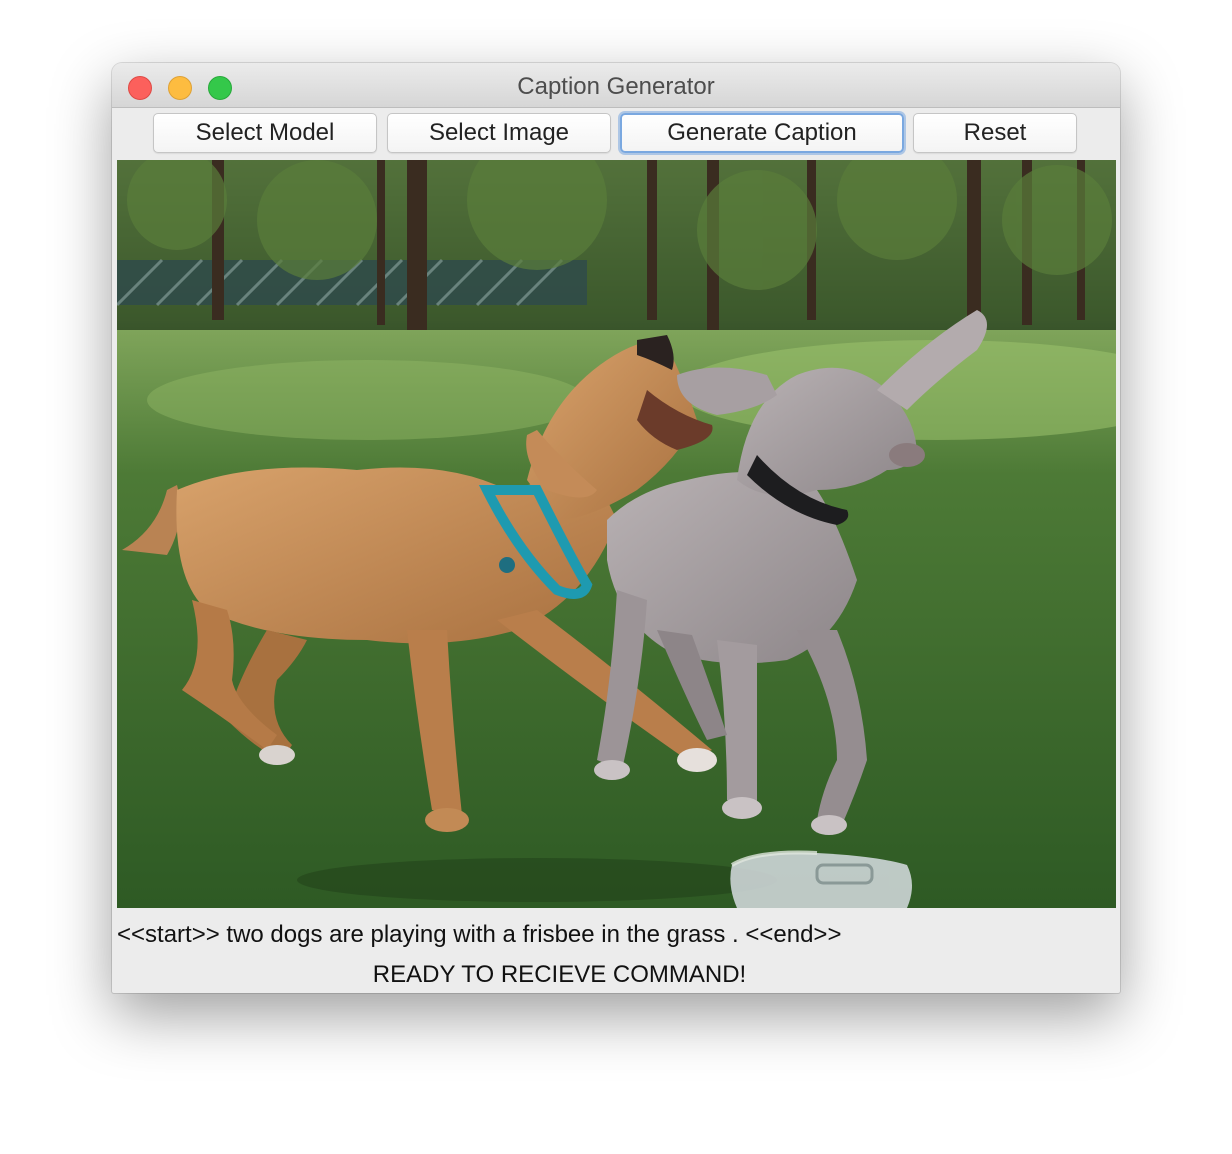  Describe the element at coordinates (265, 133) in the screenshot. I see `select-model-button: Select Model` at that location.